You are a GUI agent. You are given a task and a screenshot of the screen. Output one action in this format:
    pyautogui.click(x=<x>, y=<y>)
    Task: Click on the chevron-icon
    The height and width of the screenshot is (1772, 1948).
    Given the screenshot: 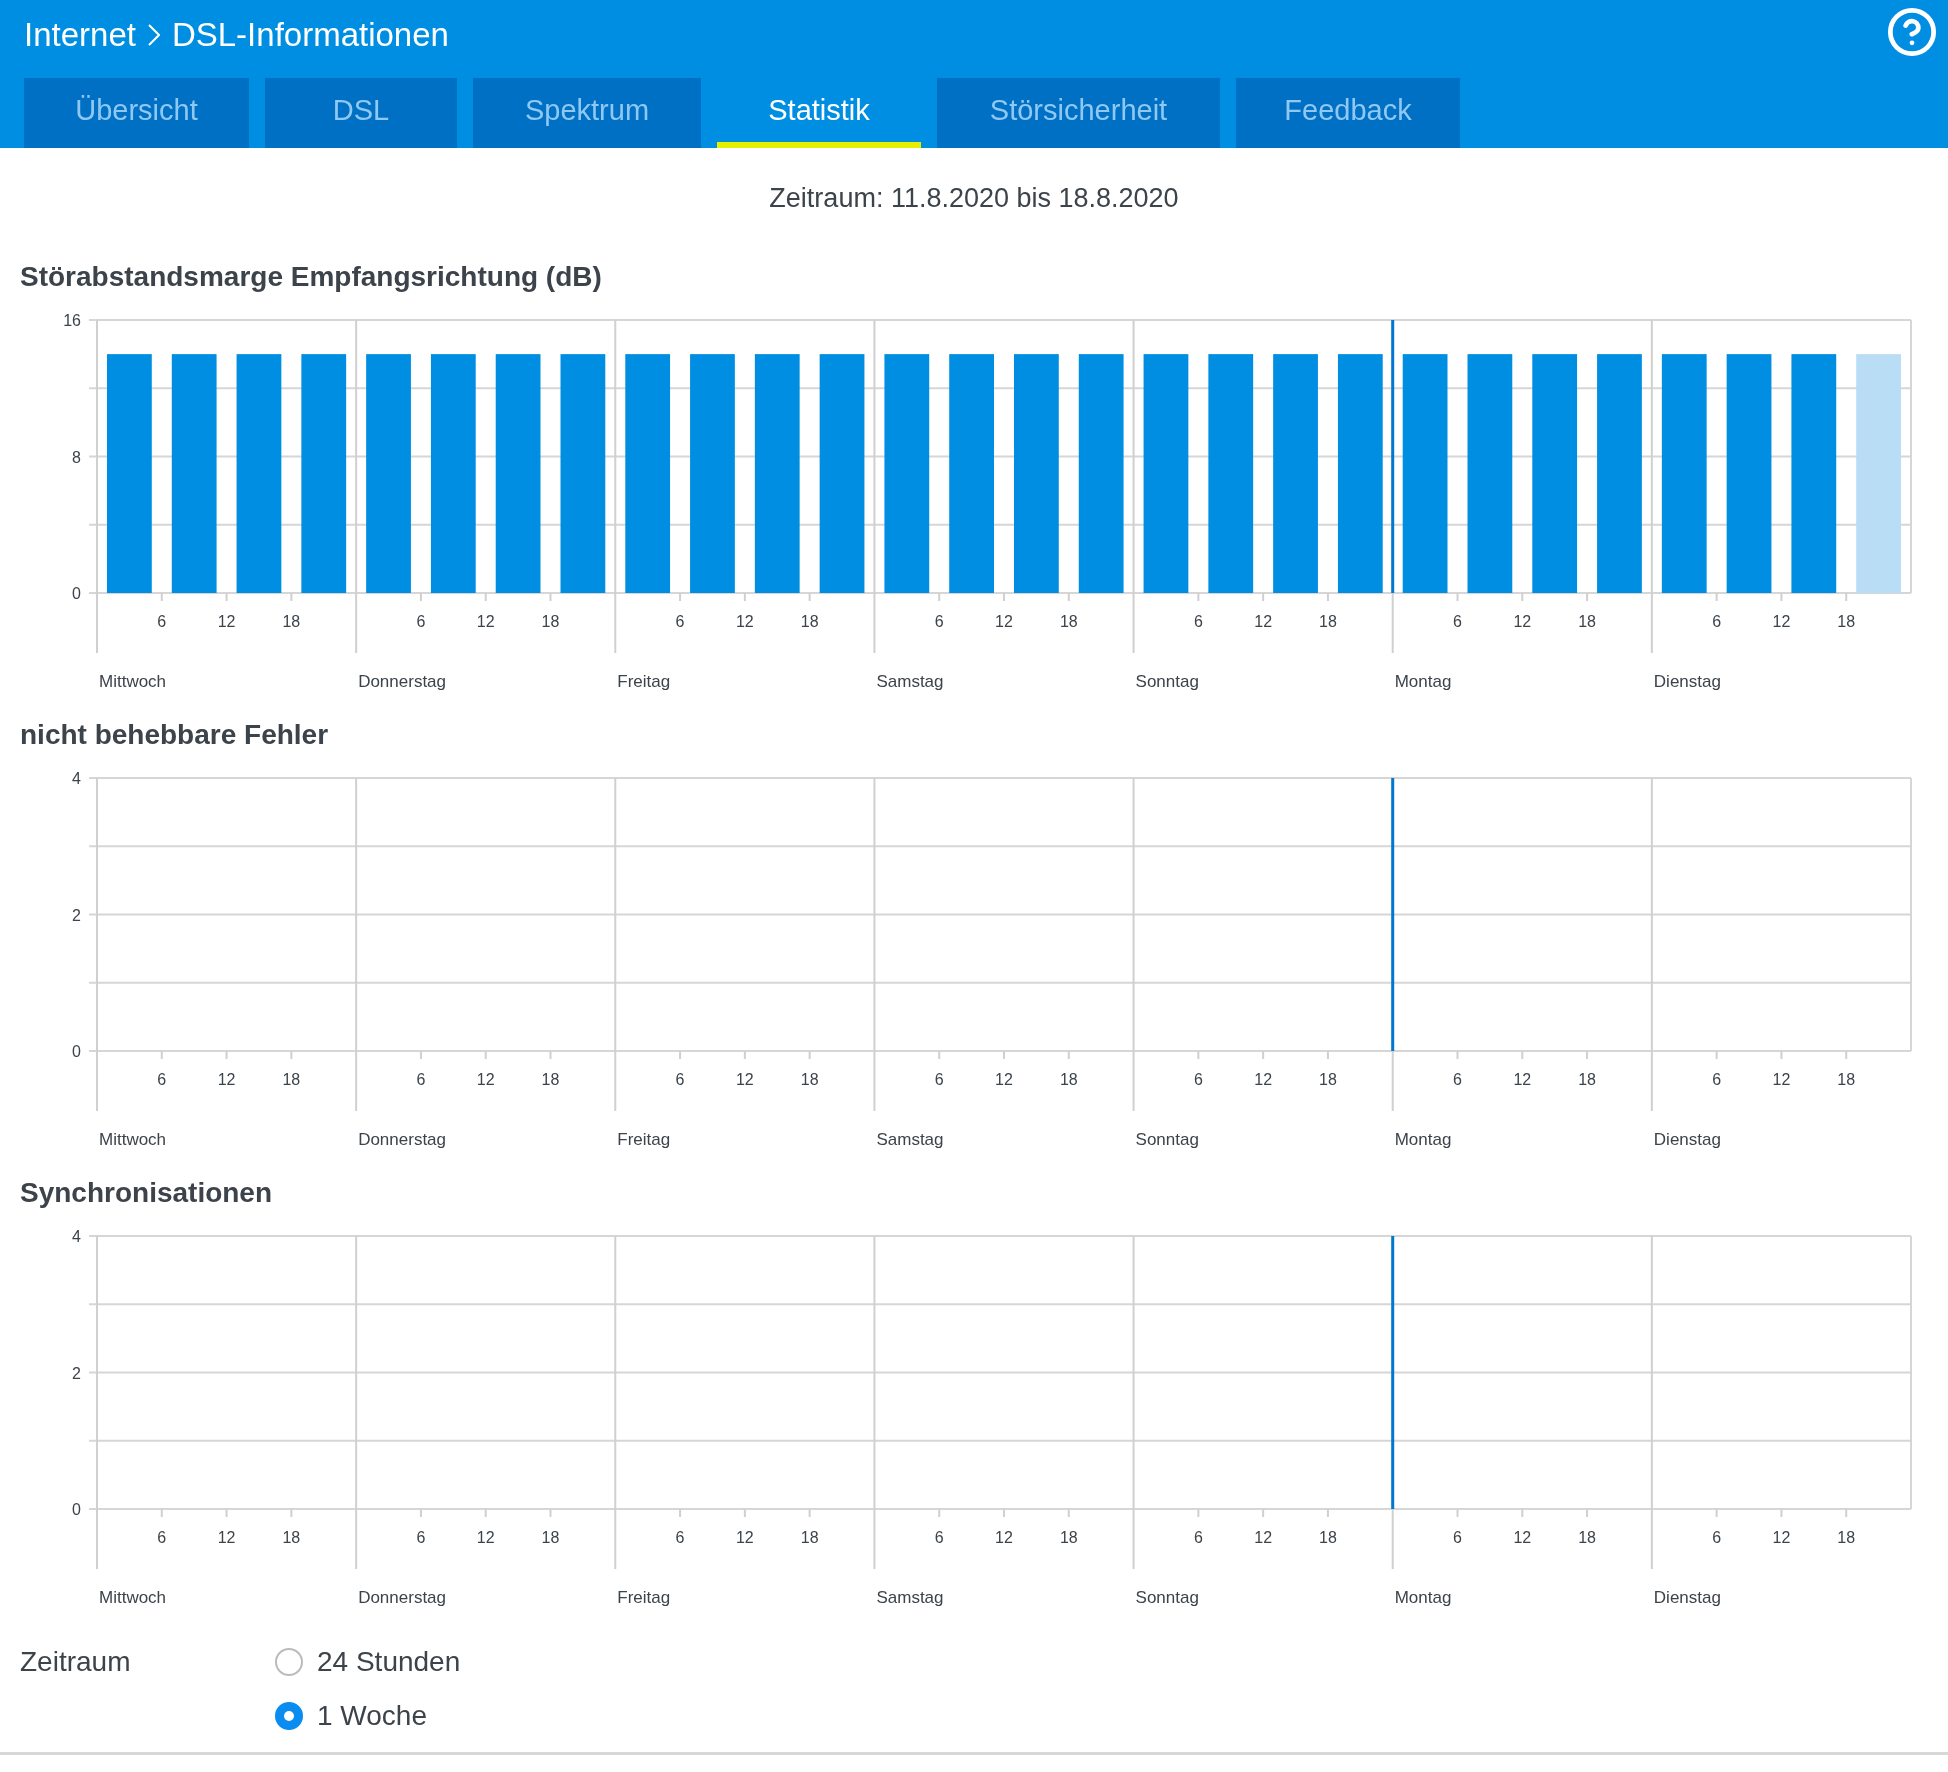 What is the action you would take?
    pyautogui.click(x=153, y=35)
    